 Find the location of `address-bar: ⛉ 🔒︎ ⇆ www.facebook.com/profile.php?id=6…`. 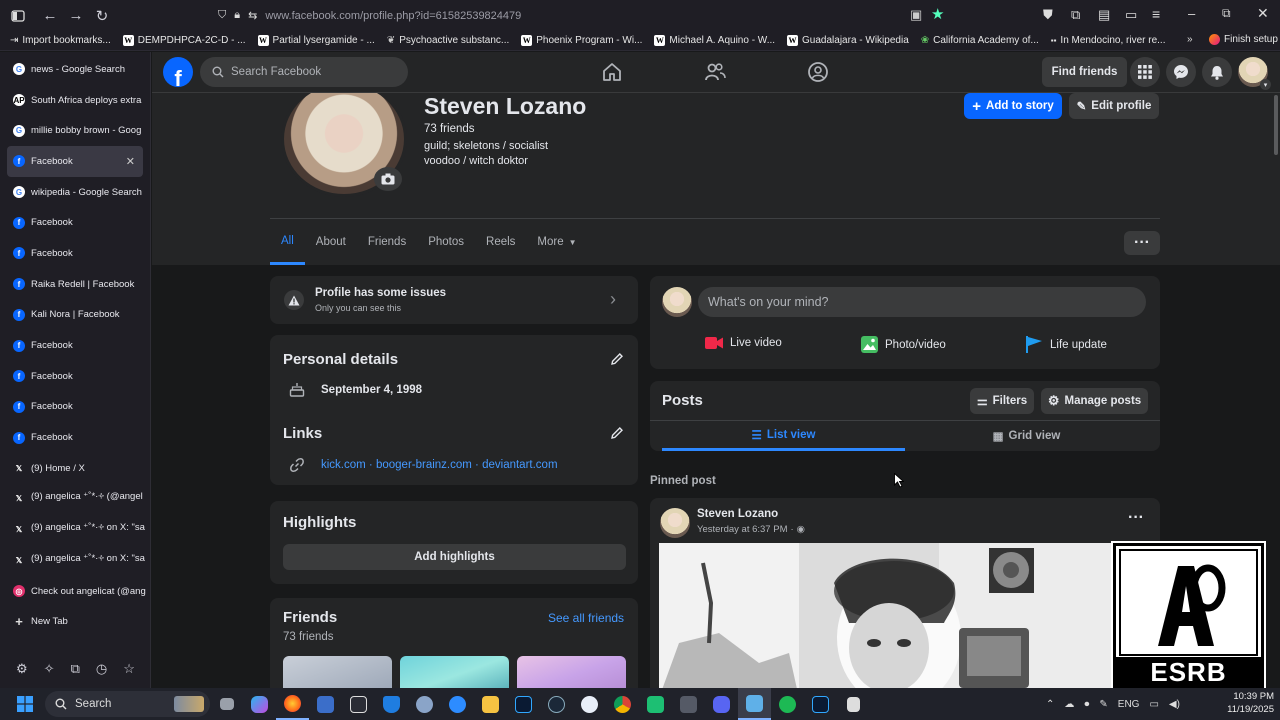

address-bar: ⛉ 🔒︎ ⇆ www.facebook.com/profile.php?id=6… is located at coordinates (588, 15).